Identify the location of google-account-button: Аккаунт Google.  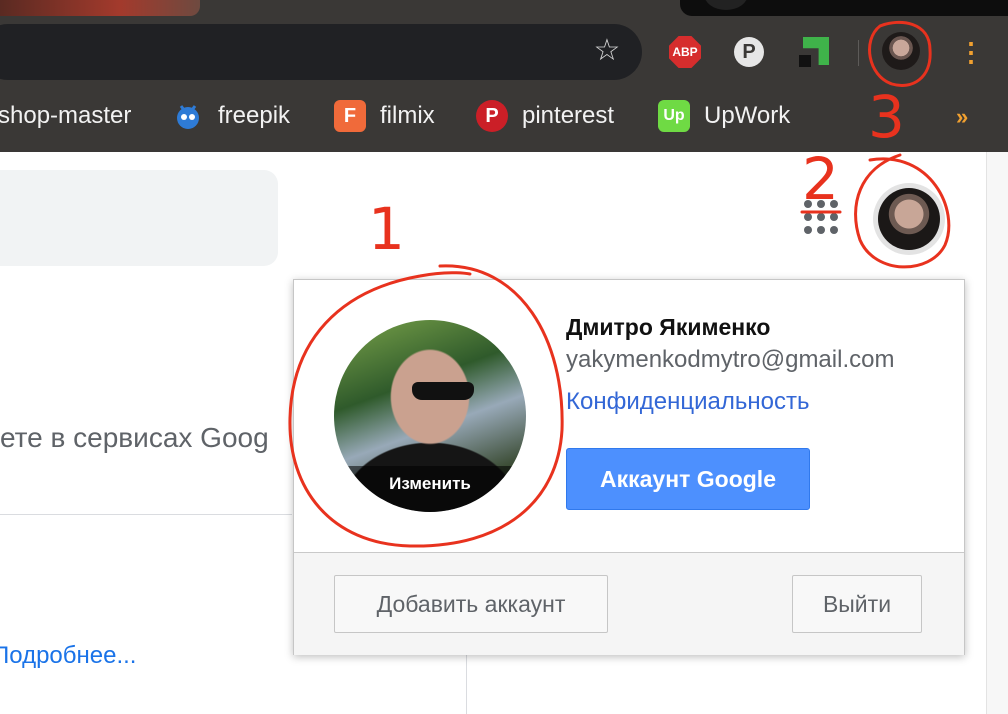
(688, 479).